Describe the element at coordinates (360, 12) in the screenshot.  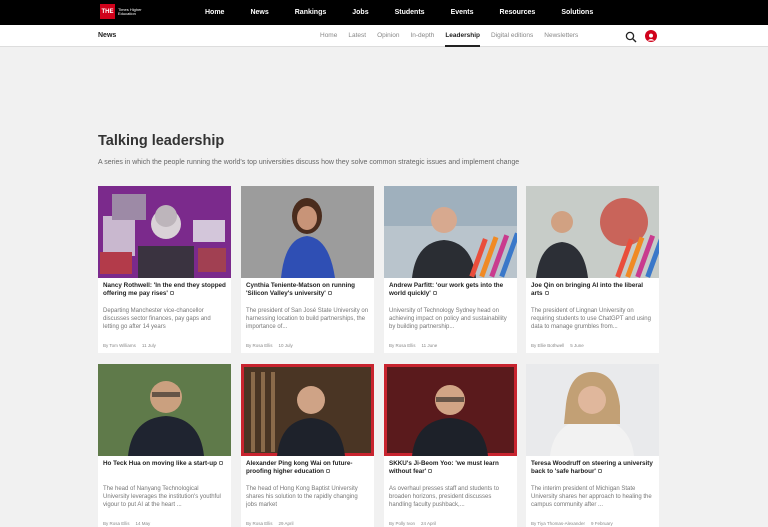
I see `nav-jobs: Jobs` at that location.